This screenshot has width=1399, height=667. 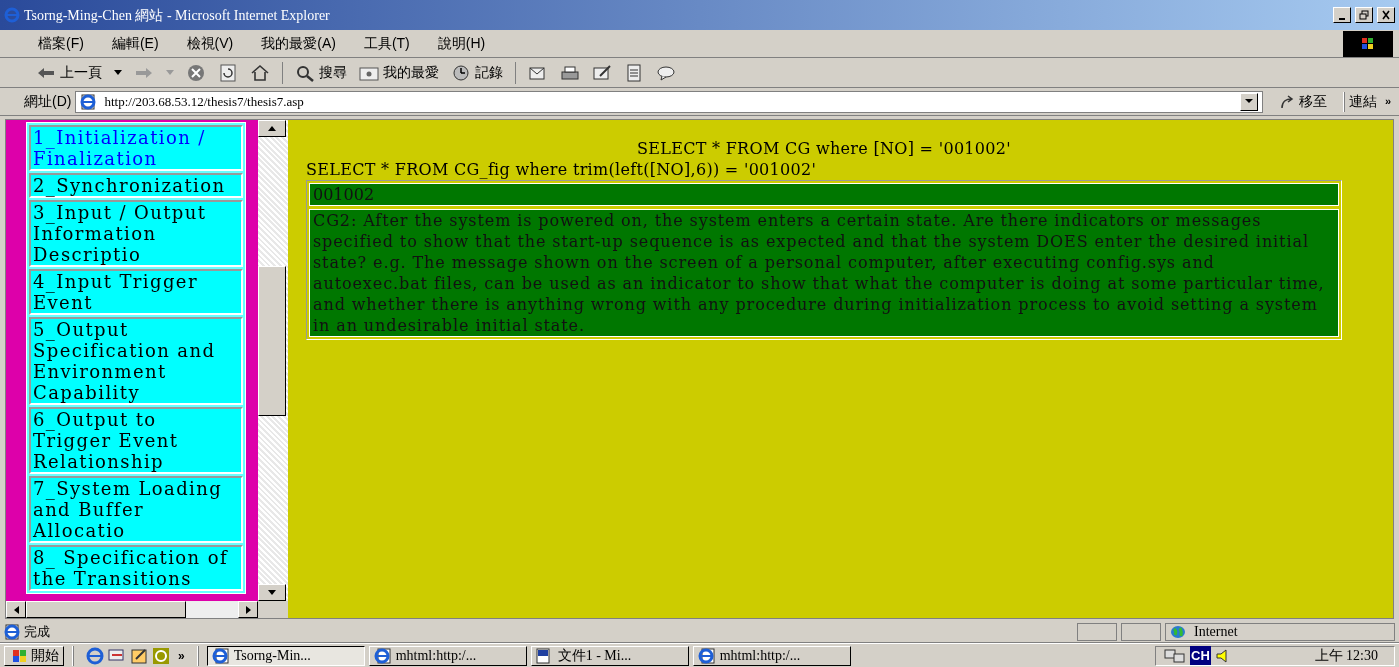 I want to click on caret-icon, so click(x=1248, y=101).